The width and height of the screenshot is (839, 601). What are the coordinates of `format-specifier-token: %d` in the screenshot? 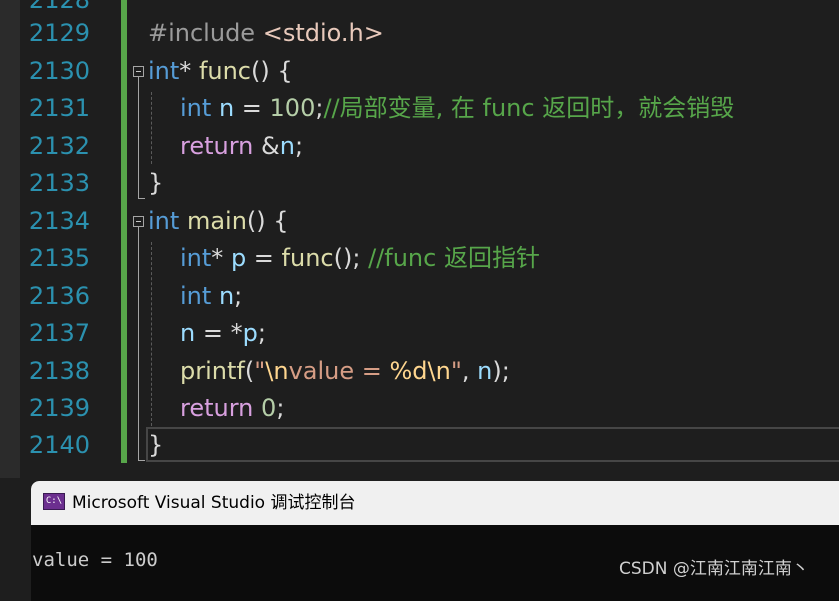 It's located at (408, 371).